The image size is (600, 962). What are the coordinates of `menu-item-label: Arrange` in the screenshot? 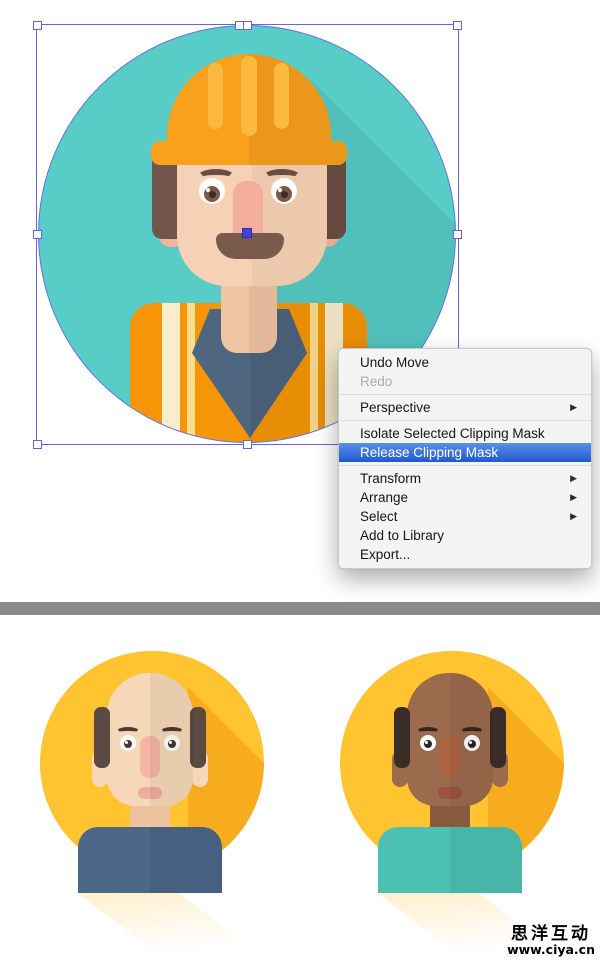 It's located at (384, 497).